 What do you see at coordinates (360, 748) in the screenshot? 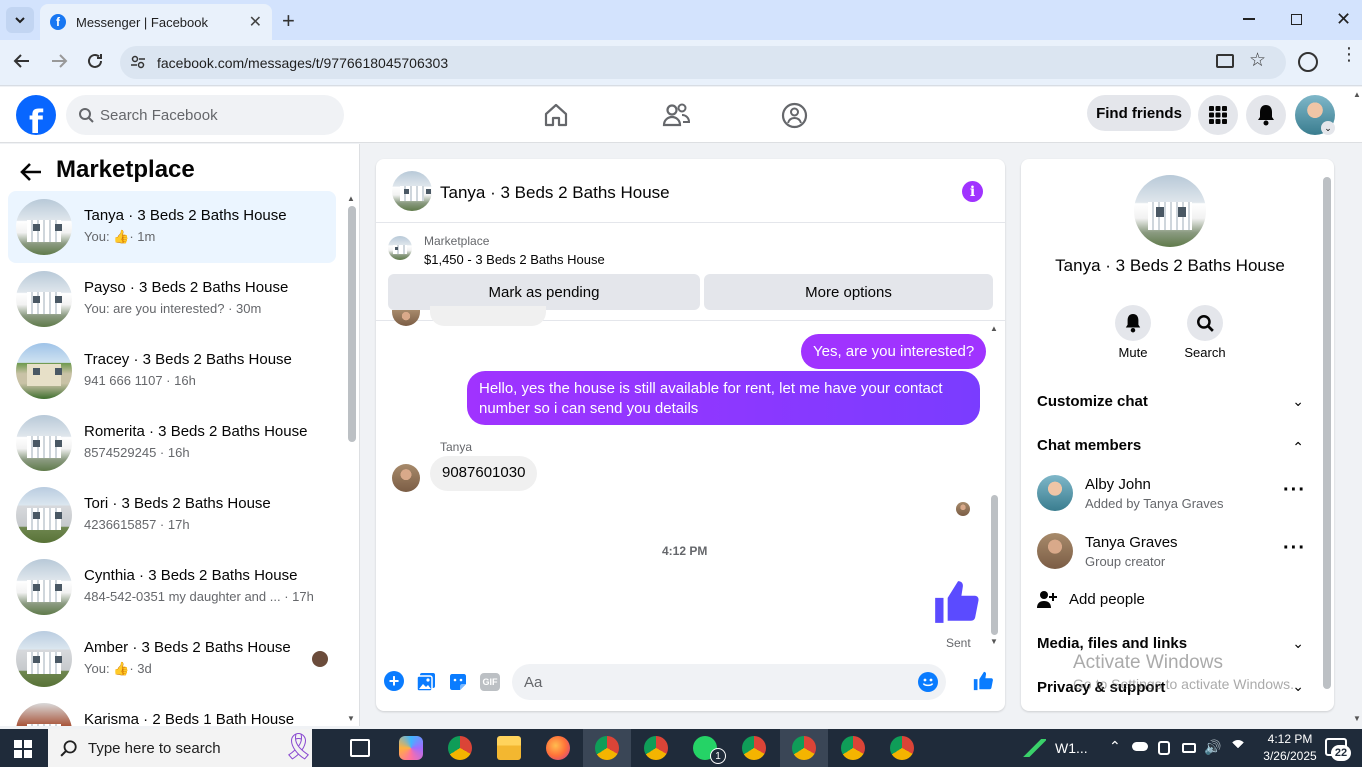
I see `task-view-button` at bounding box center [360, 748].